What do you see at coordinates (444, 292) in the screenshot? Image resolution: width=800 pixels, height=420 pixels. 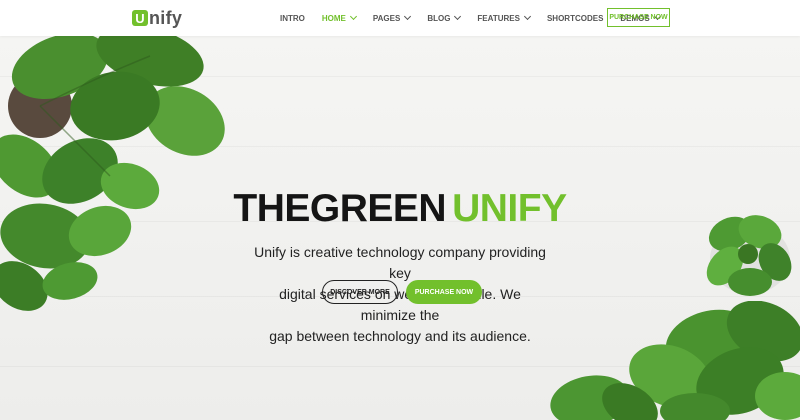 I see `purchase-now-hero-button: PURCHASE NOW` at bounding box center [444, 292].